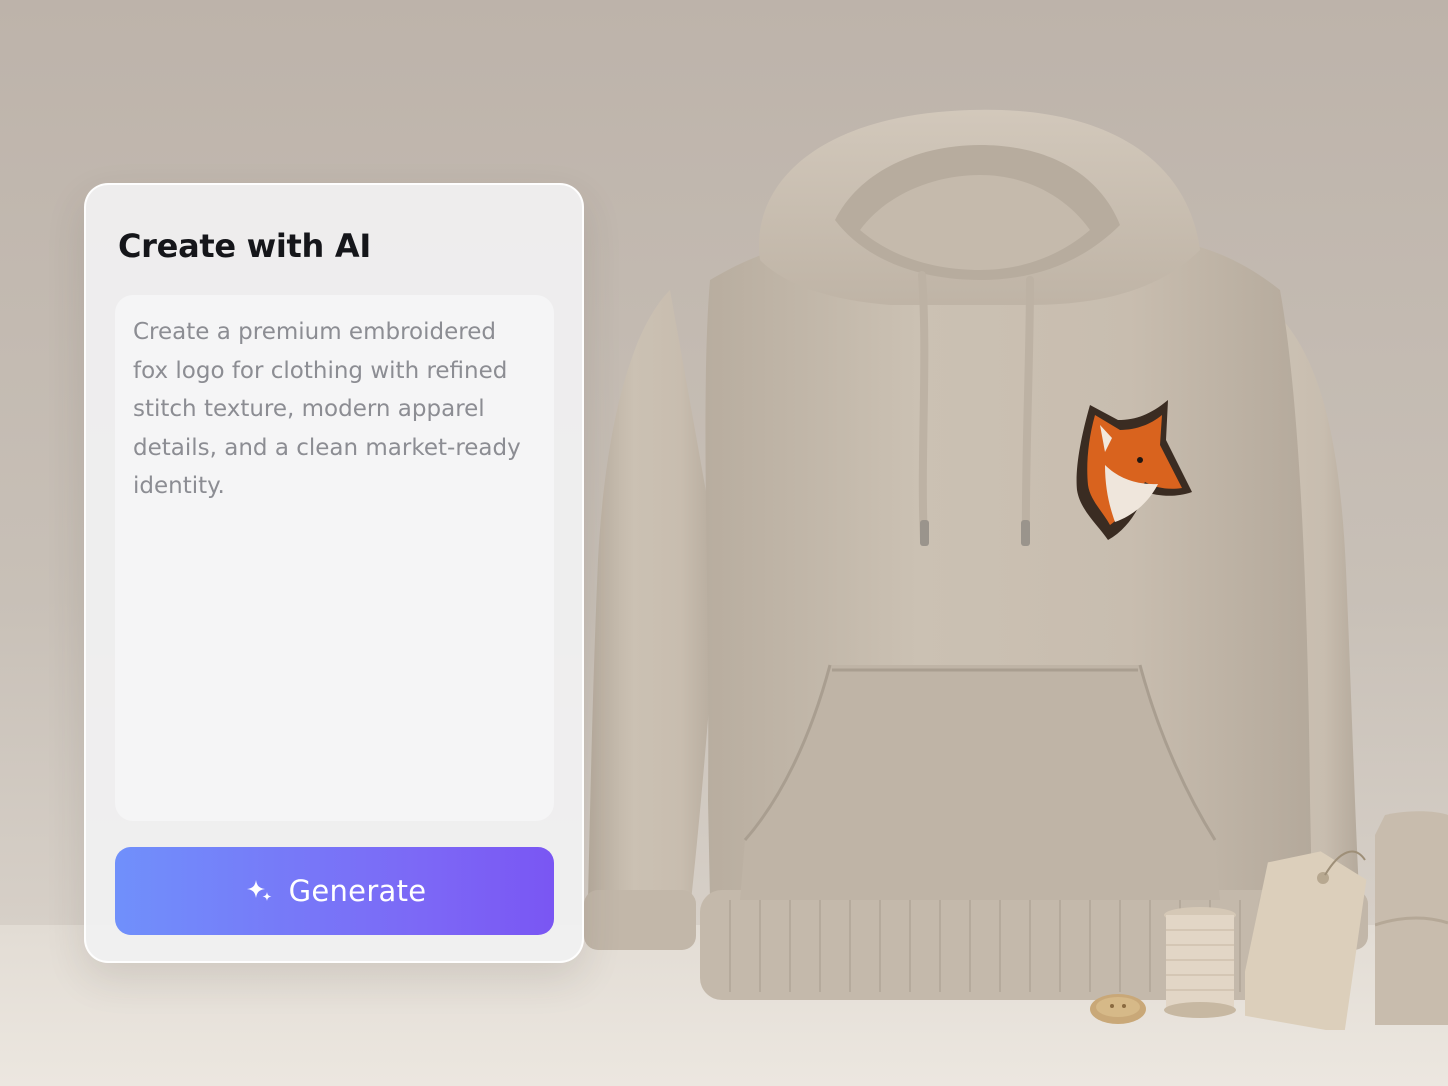 This screenshot has height=1086, width=1448. Describe the element at coordinates (1306, 940) in the screenshot. I see `hang-tag-image` at that location.